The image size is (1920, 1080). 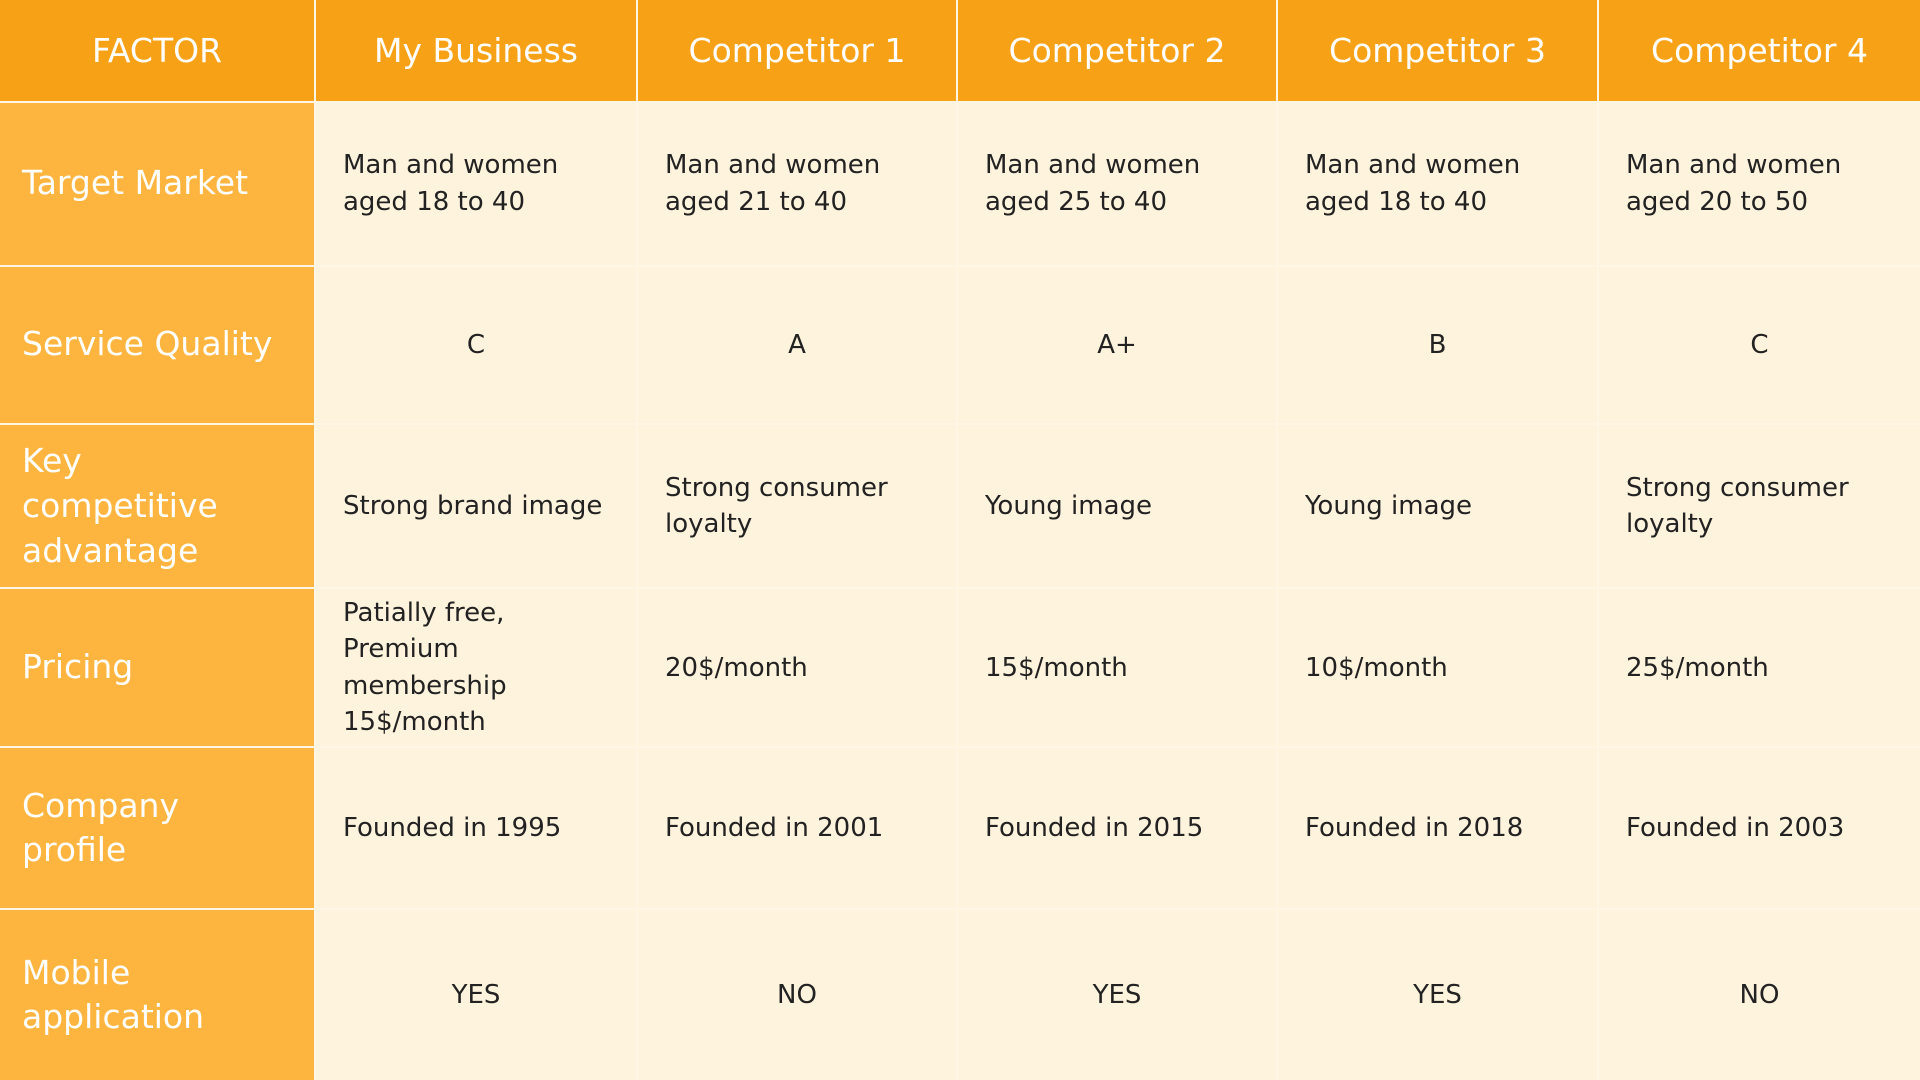 What do you see at coordinates (158, 994) in the screenshot?
I see `factor-label: Mobile application` at bounding box center [158, 994].